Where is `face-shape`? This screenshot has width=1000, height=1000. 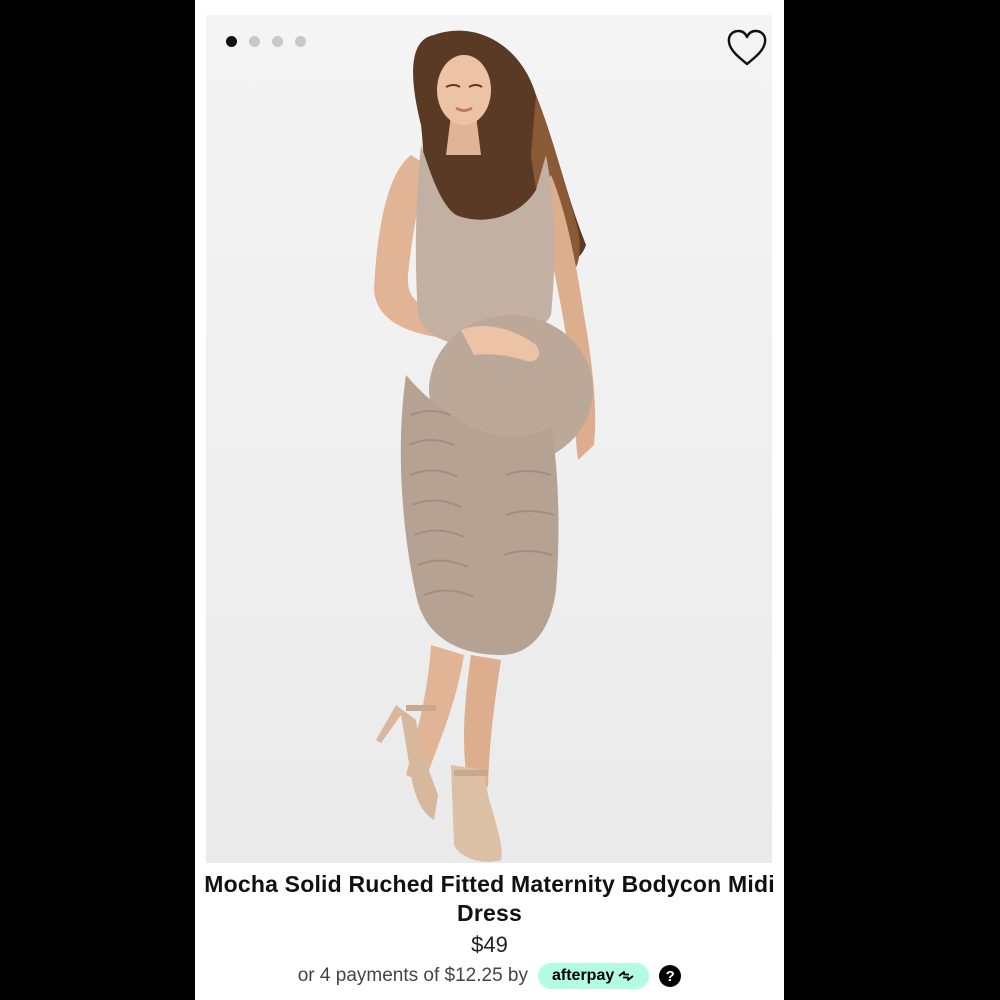 face-shape is located at coordinates (464, 90).